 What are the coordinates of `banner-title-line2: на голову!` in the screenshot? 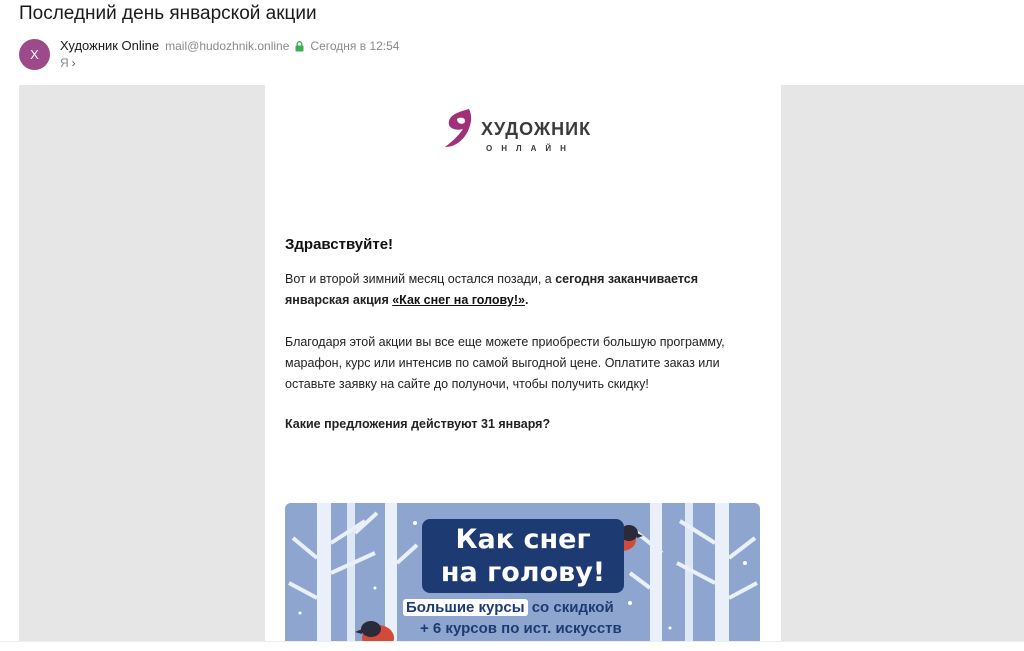 It's located at (523, 572).